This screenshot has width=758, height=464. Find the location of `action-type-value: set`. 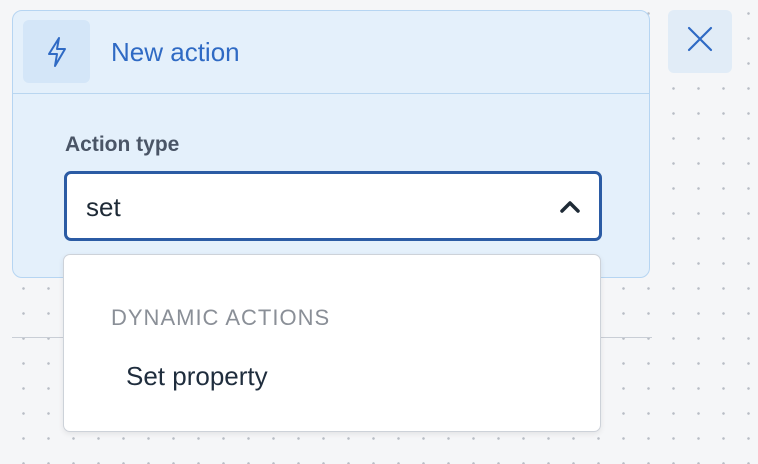

action-type-value: set is located at coordinates (103, 207).